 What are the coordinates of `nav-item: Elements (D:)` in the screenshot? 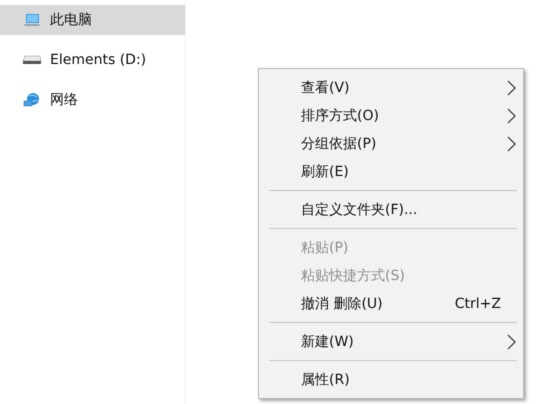 It's located at (92, 60).